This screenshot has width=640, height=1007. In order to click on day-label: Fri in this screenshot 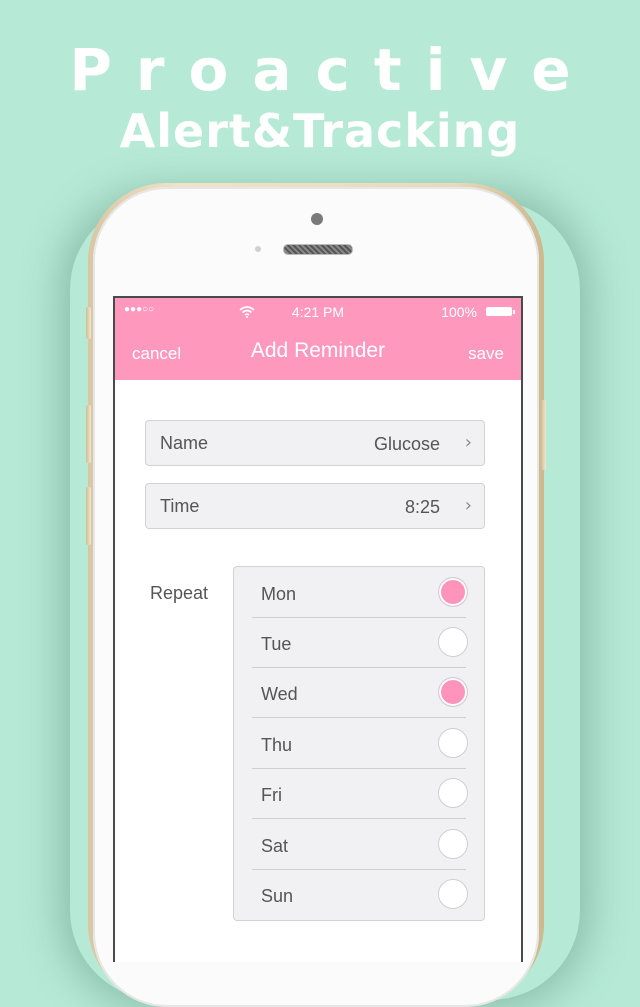, I will do `click(271, 795)`.